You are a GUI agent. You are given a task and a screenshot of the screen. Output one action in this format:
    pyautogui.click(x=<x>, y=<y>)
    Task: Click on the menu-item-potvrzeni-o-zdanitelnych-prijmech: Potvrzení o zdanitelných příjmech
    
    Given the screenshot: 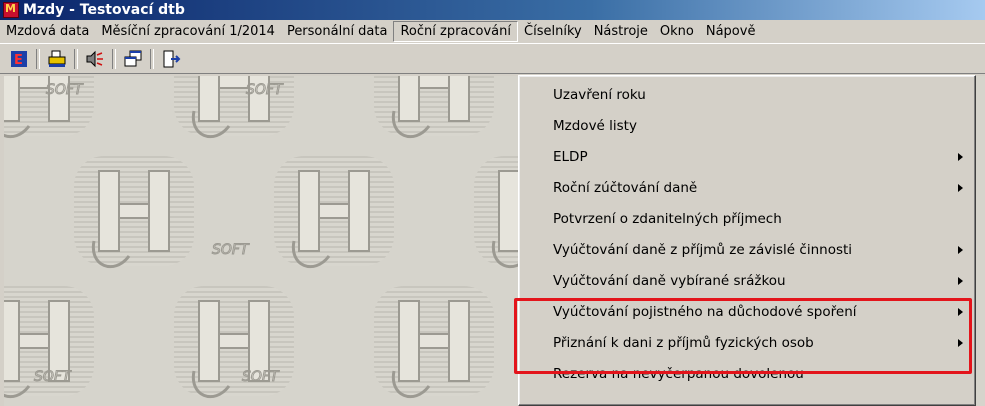 What is the action you would take?
    pyautogui.click(x=747, y=219)
    